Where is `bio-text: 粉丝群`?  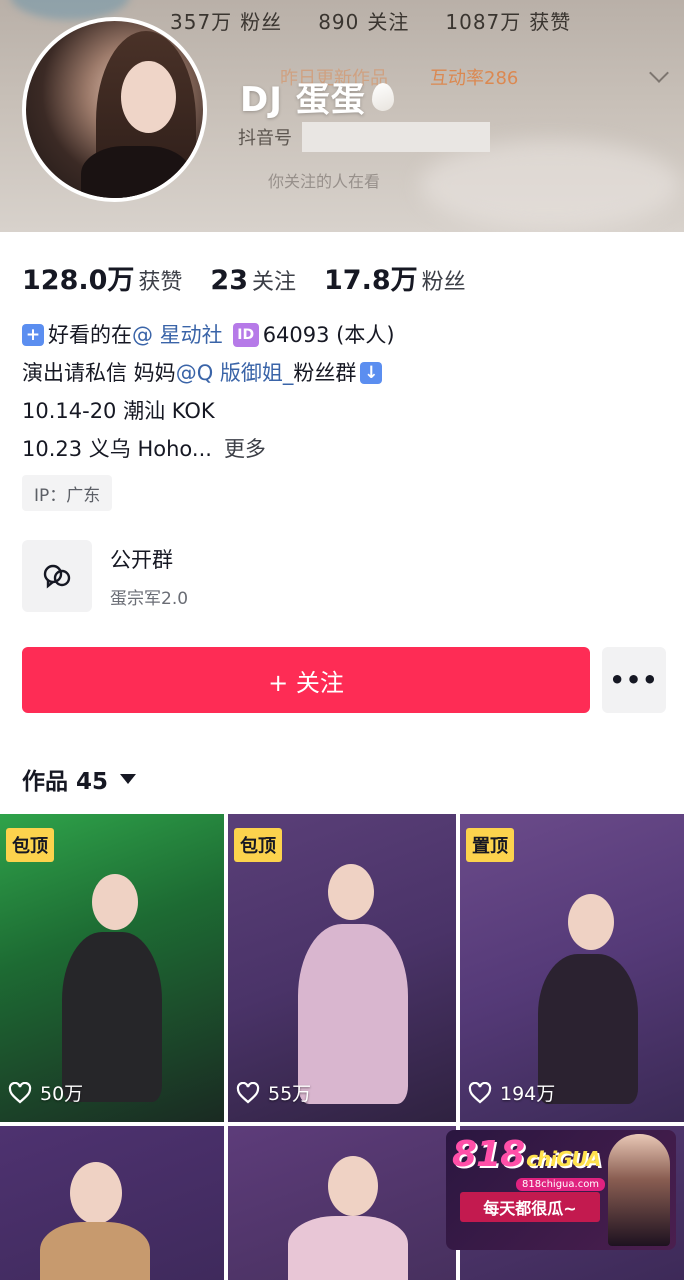 bio-text: 粉丝群 is located at coordinates (325, 373).